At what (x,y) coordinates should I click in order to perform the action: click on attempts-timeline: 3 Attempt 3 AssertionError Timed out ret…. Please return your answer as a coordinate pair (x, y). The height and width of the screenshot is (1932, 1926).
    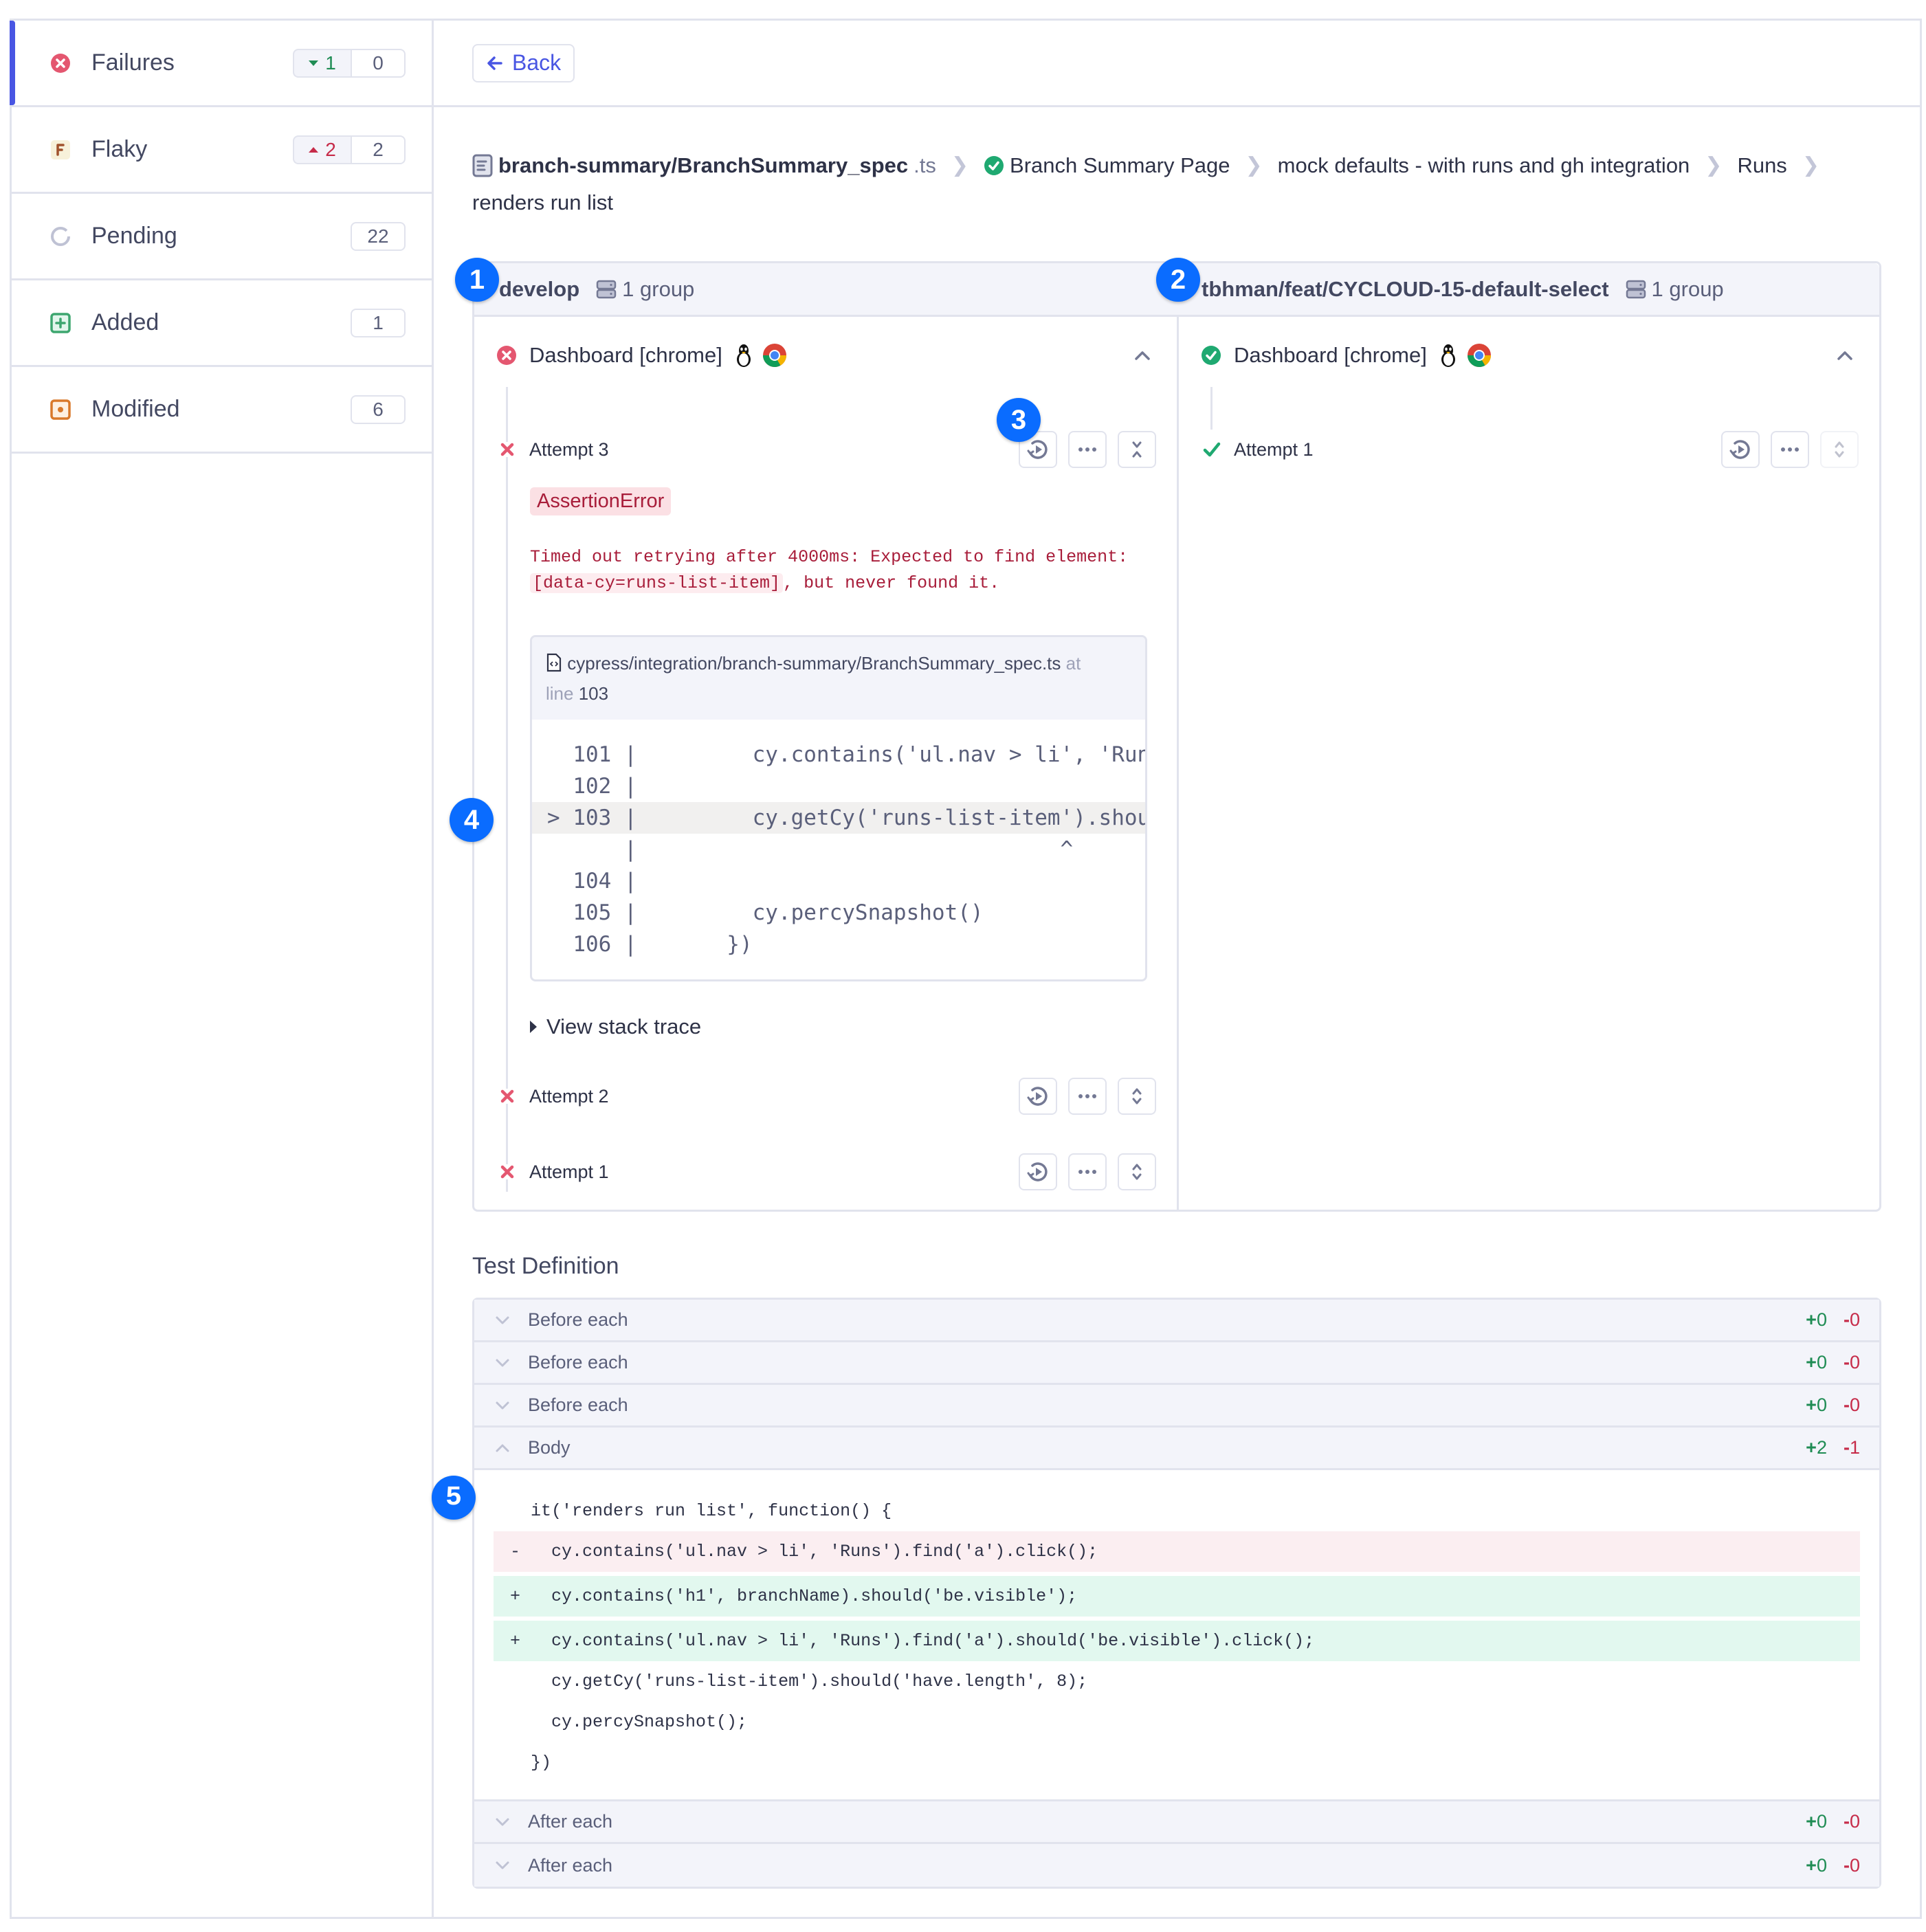
    Looking at the image, I should click on (825, 790).